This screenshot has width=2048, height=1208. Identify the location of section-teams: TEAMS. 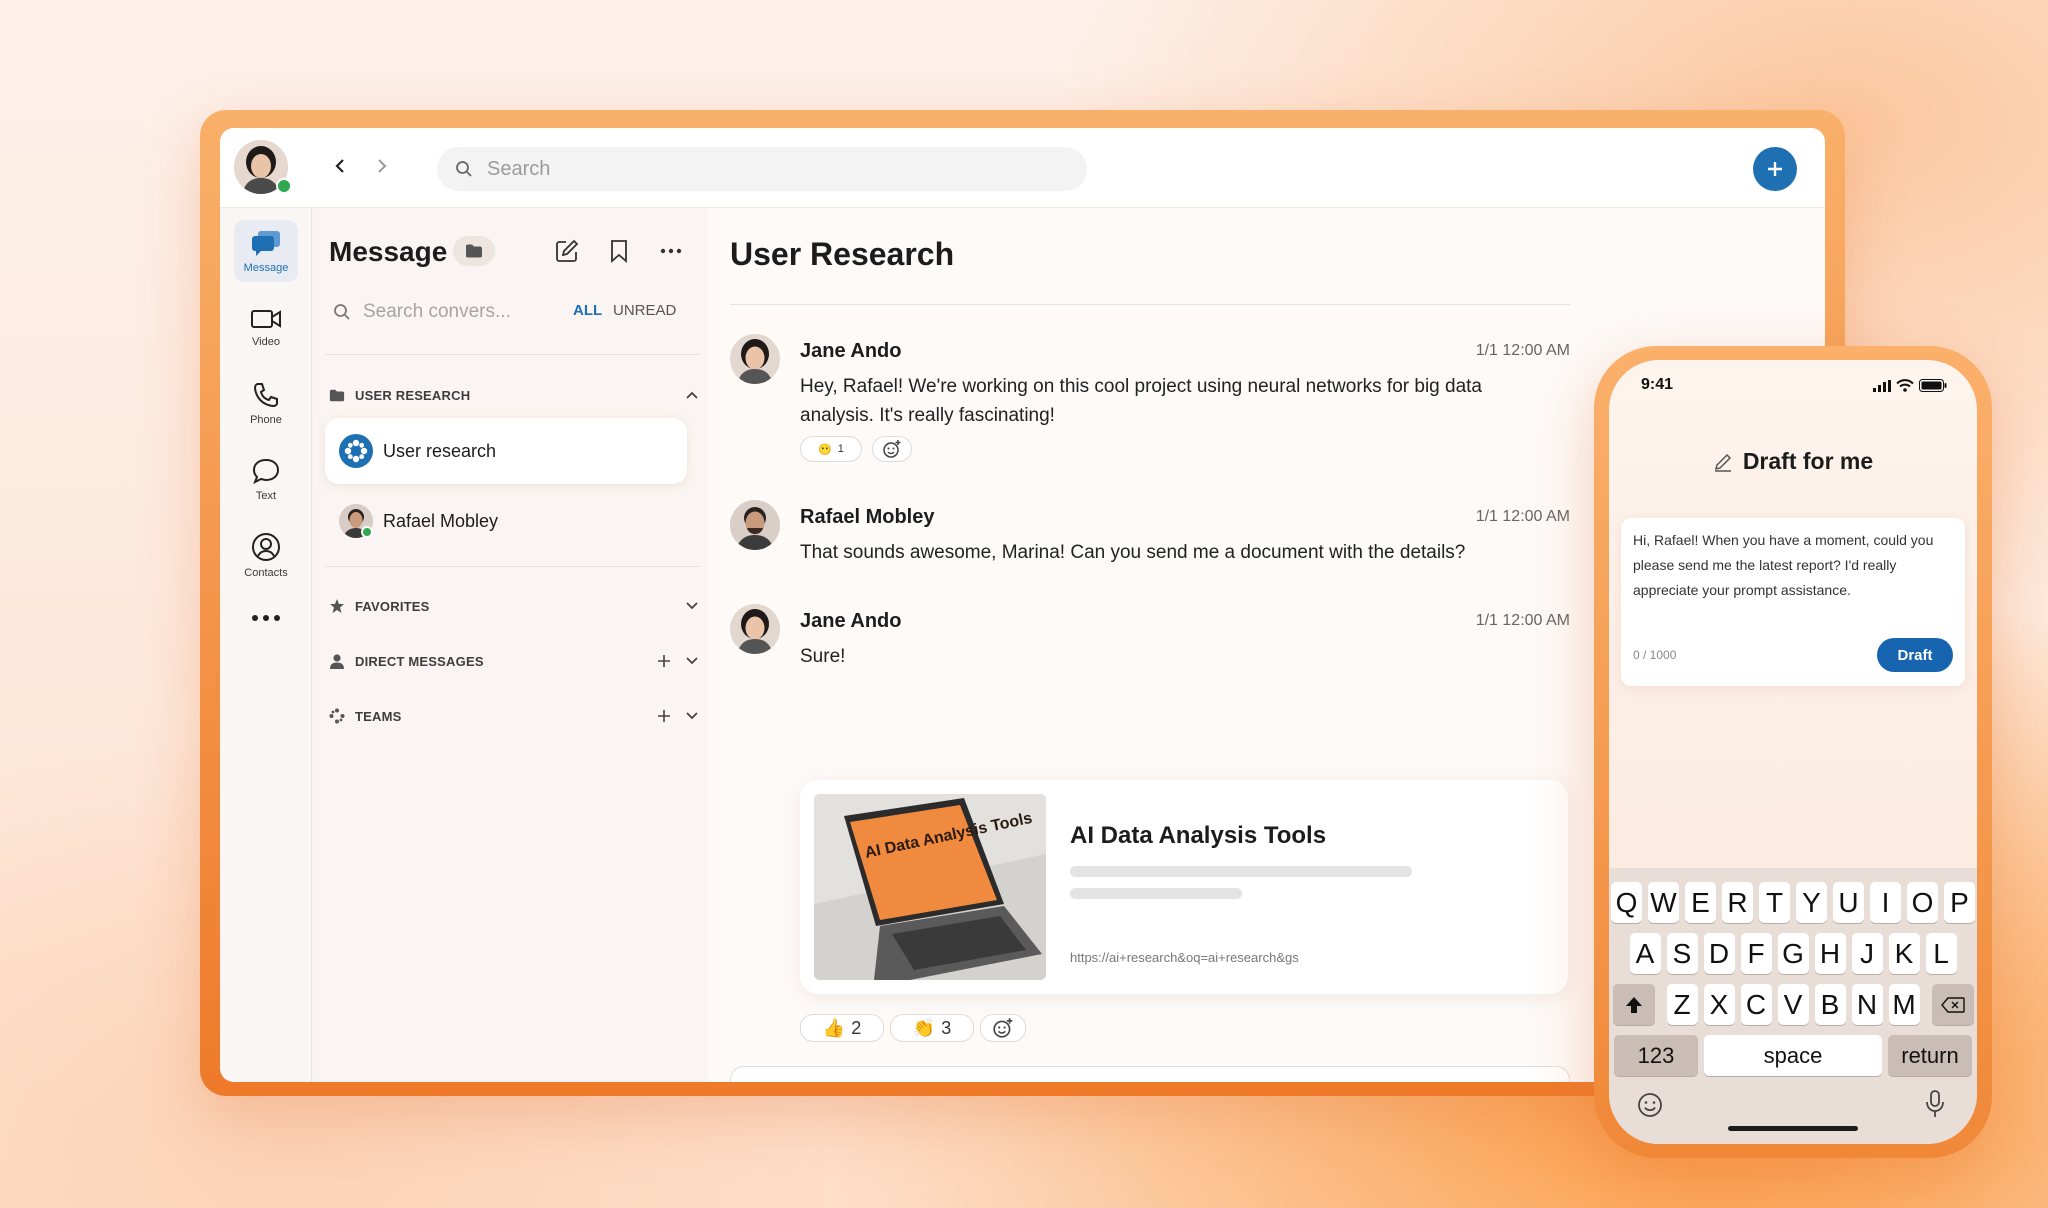
(514, 716).